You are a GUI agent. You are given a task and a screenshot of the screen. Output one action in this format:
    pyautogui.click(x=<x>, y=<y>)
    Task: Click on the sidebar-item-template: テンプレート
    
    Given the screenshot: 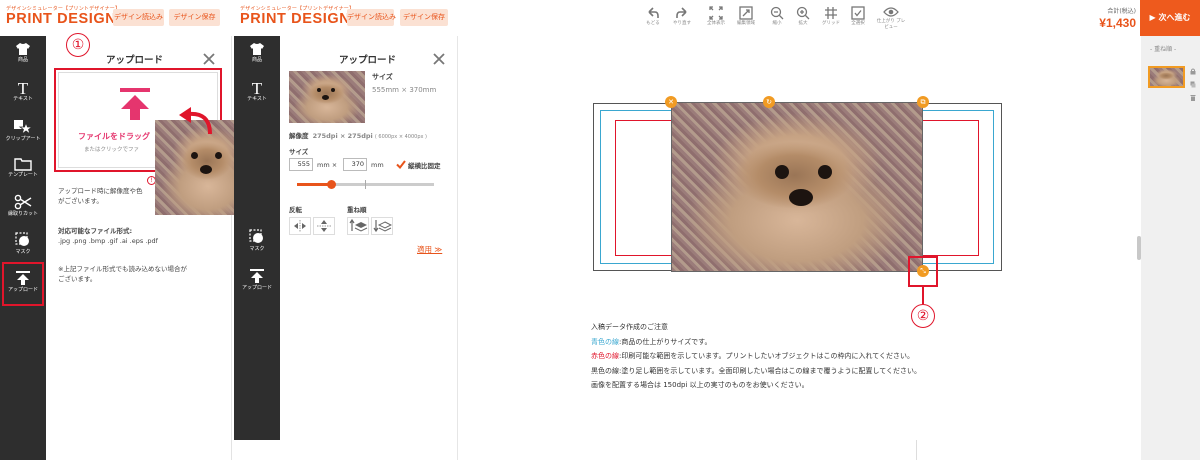 What is the action you would take?
    pyautogui.click(x=23, y=168)
    